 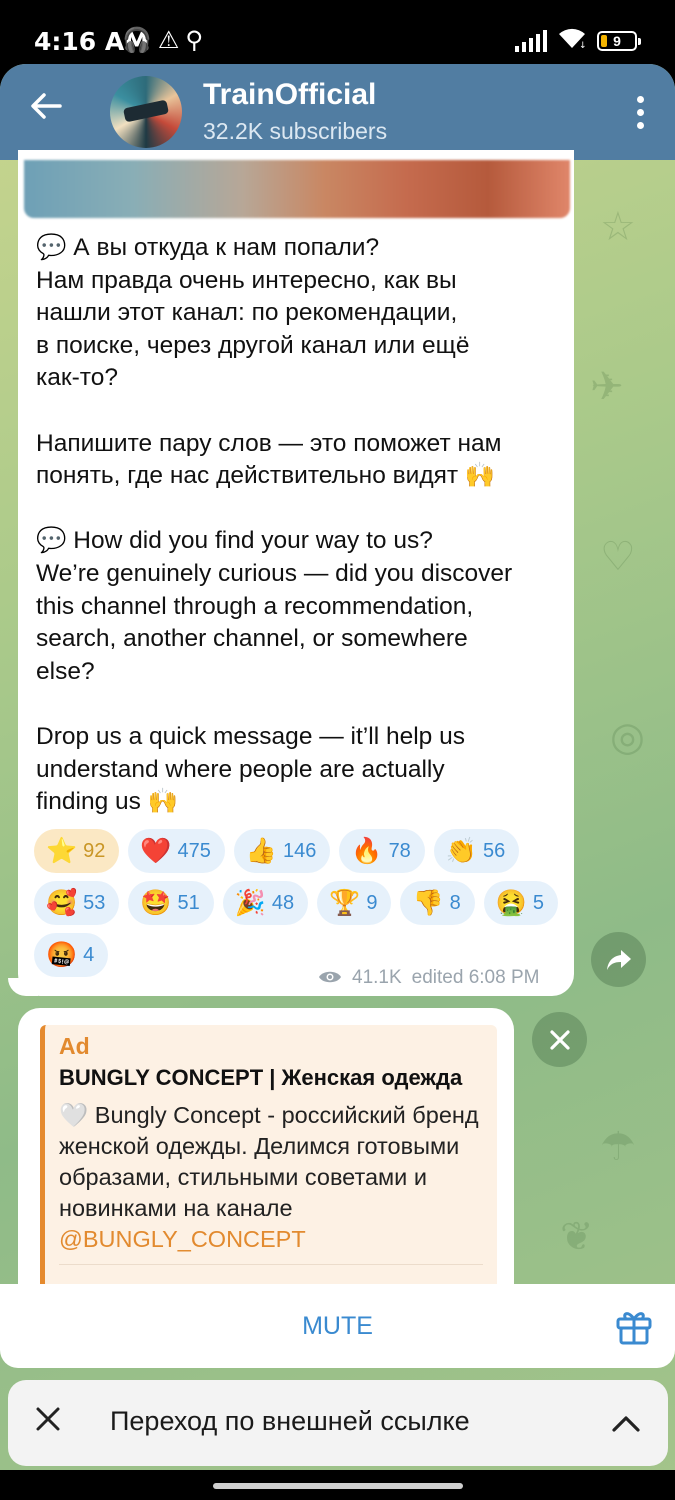 I want to click on reaction-cursing: 🤬 4, so click(x=71, y=955).